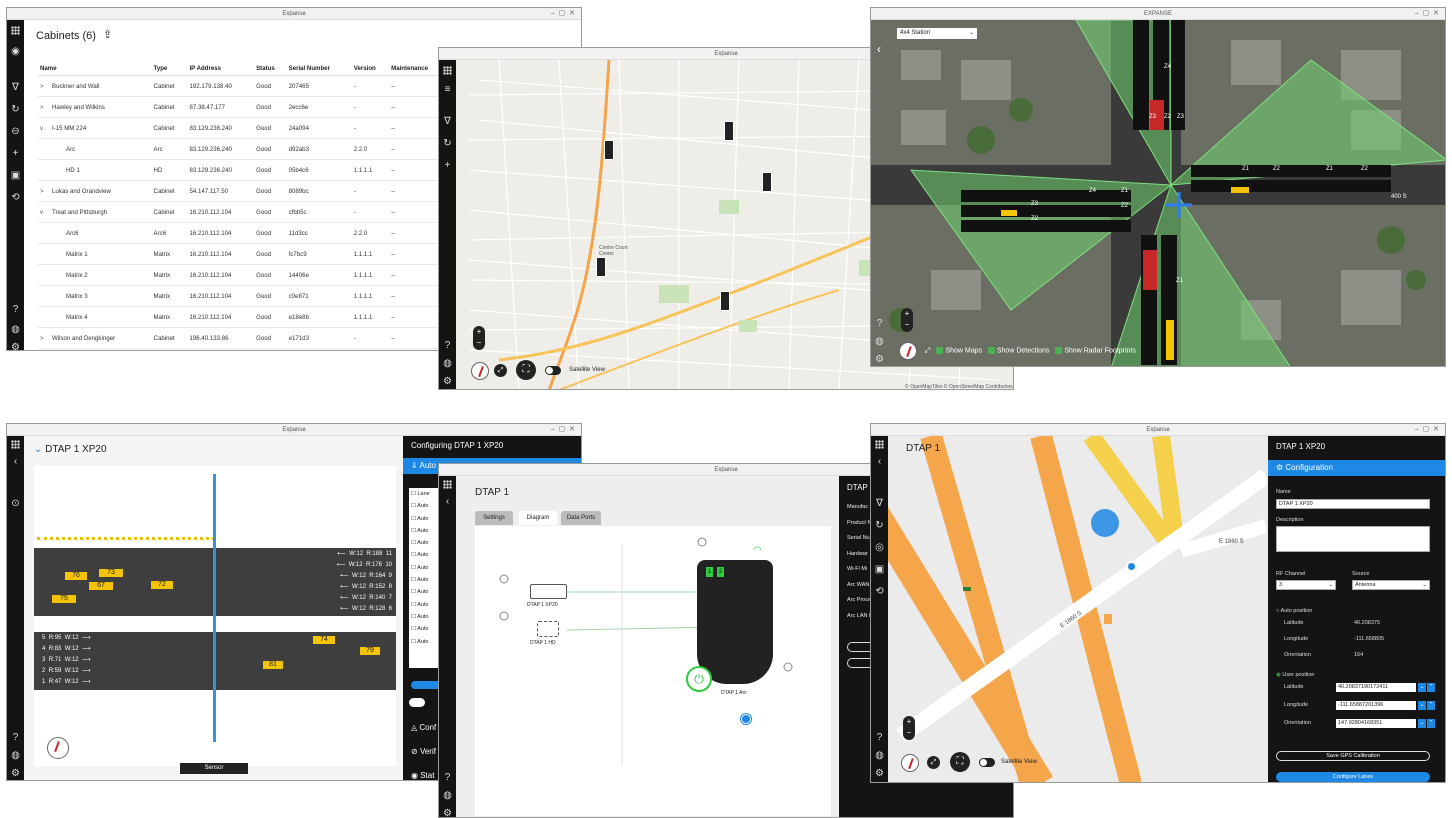 This screenshot has height=818, width=1452. I want to click on column-header: Type, so click(169, 69).